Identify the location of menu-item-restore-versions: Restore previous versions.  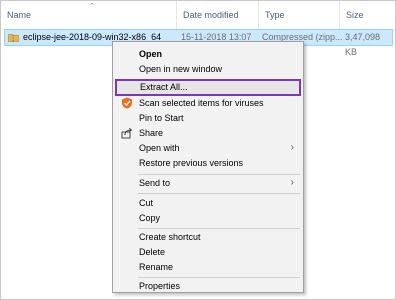
(208, 163).